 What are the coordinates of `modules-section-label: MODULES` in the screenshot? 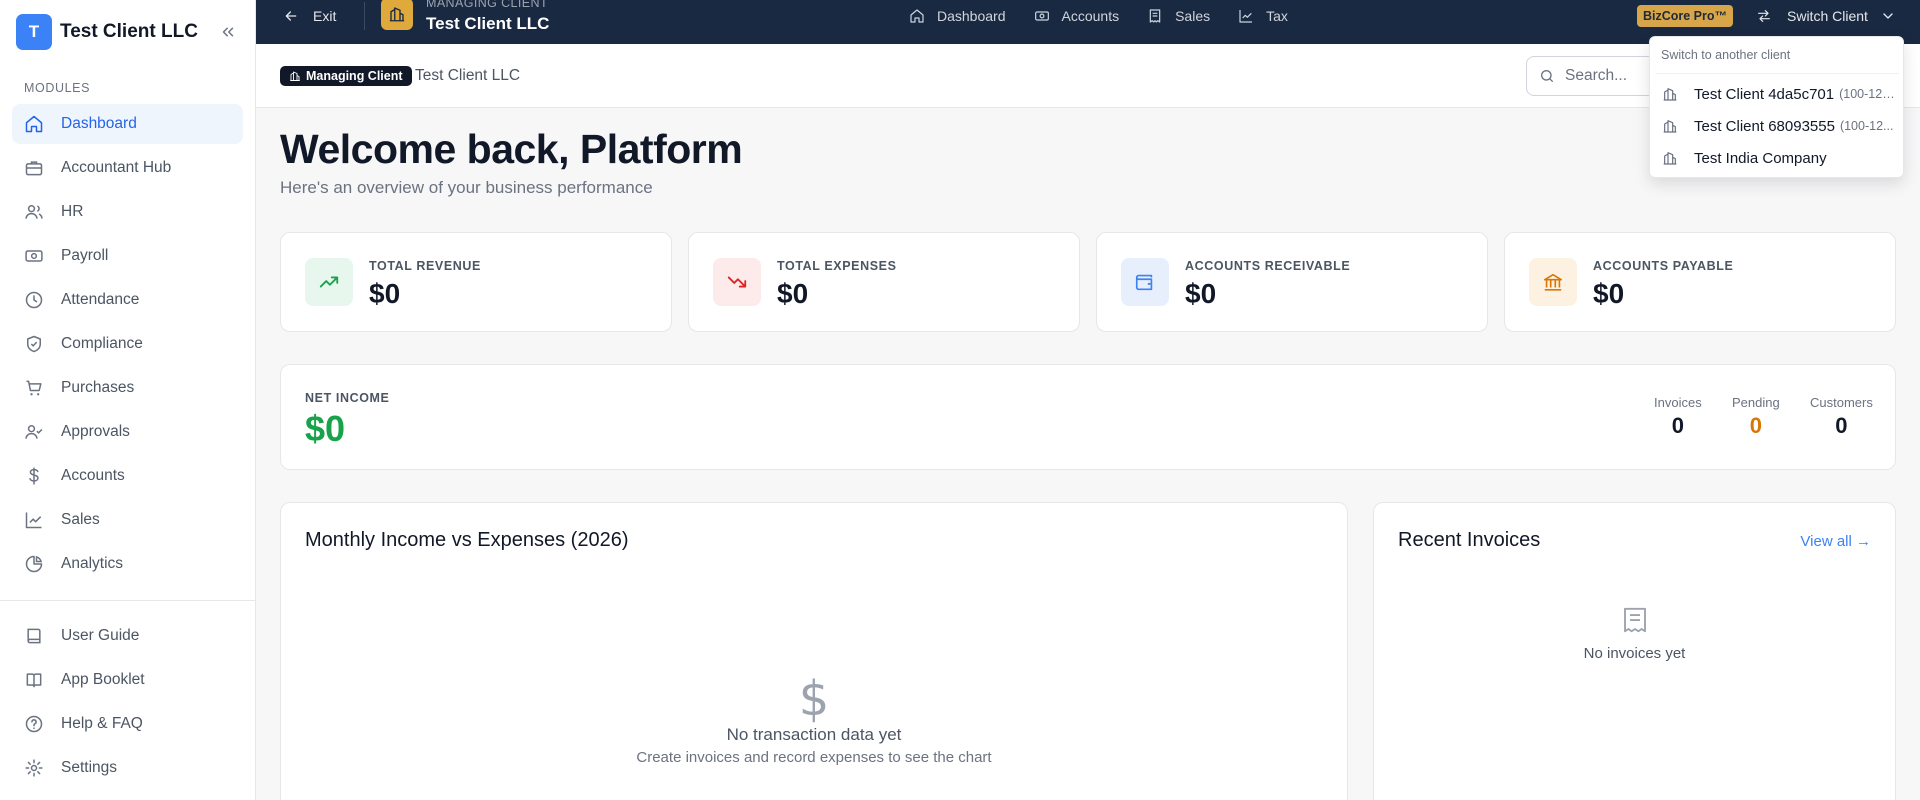 It's located at (57, 88).